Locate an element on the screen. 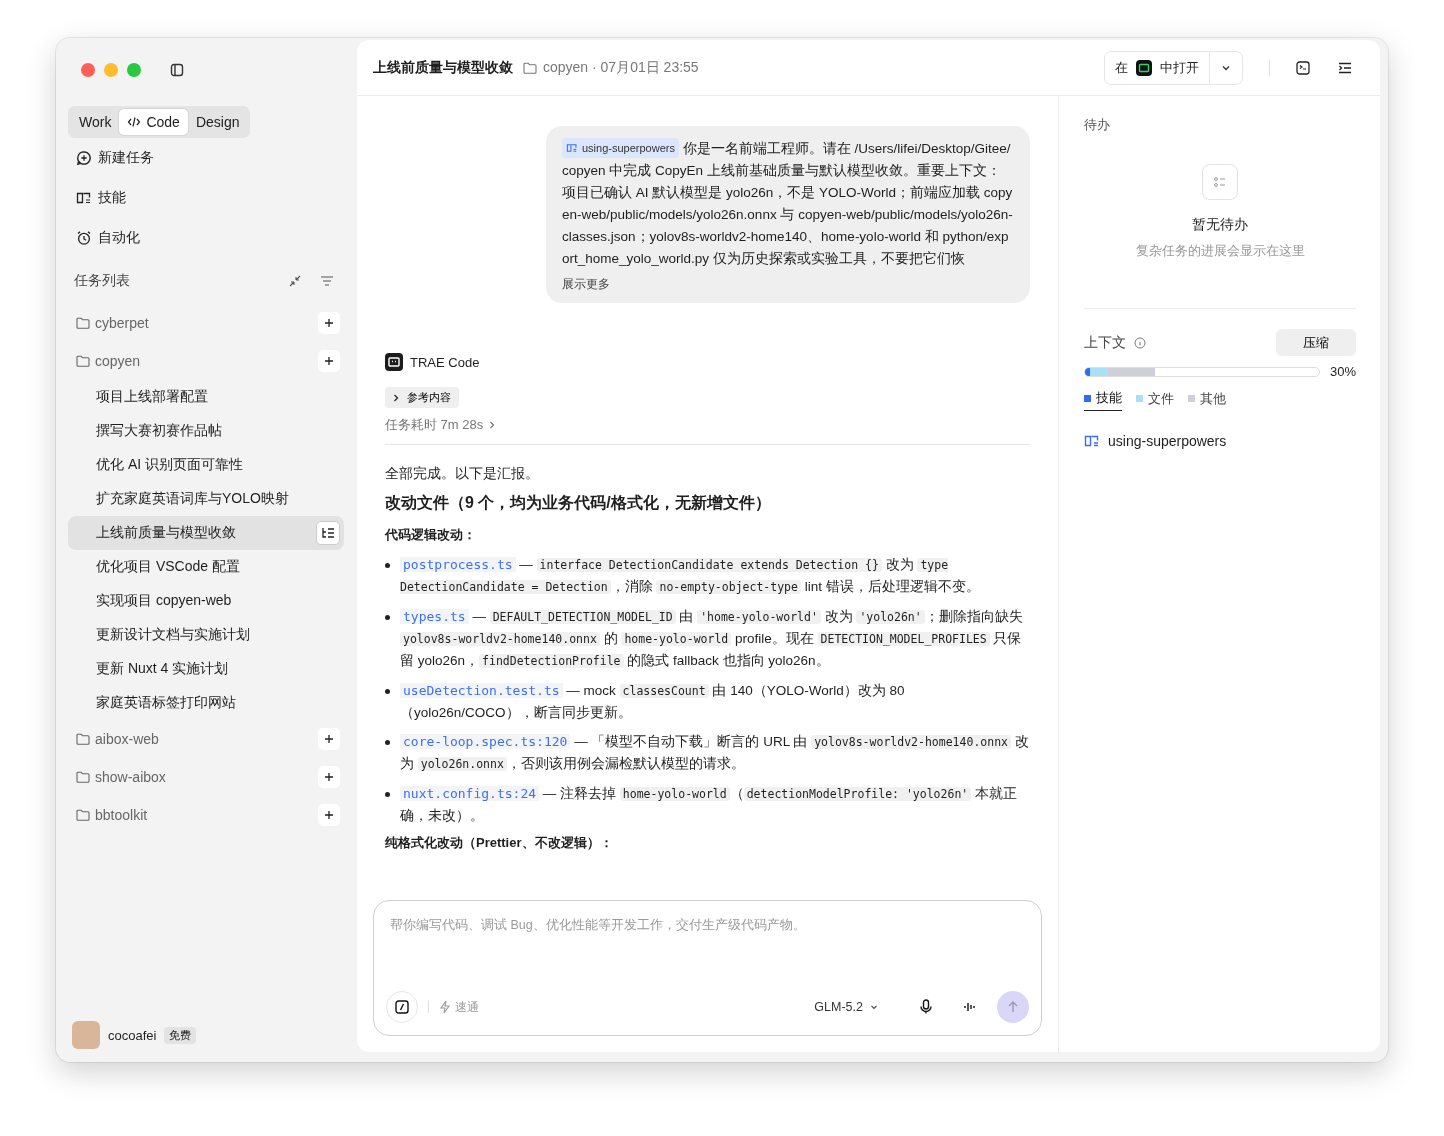 The height and width of the screenshot is (1136, 1444). user-name: cocoafei is located at coordinates (132, 1035).